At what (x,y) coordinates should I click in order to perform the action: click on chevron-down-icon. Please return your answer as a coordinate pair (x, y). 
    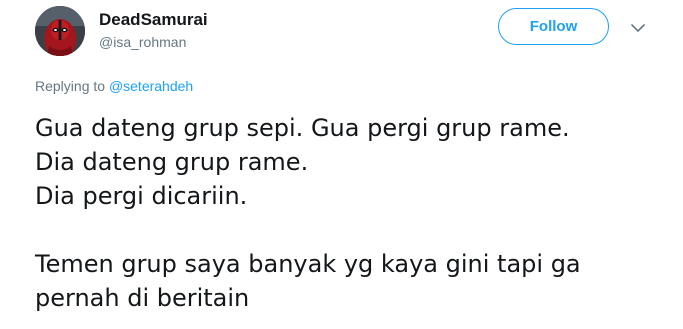
    Looking at the image, I should click on (638, 28).